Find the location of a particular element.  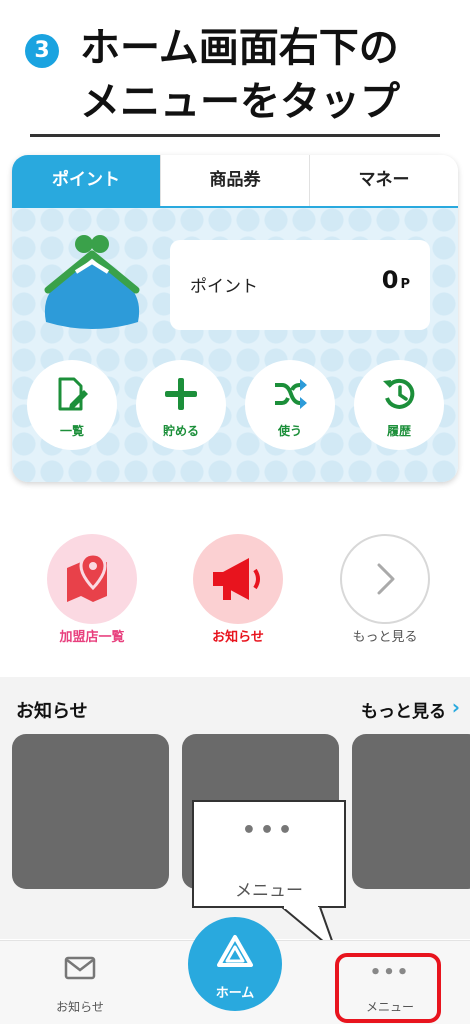

points-unit: P is located at coordinates (405, 284).